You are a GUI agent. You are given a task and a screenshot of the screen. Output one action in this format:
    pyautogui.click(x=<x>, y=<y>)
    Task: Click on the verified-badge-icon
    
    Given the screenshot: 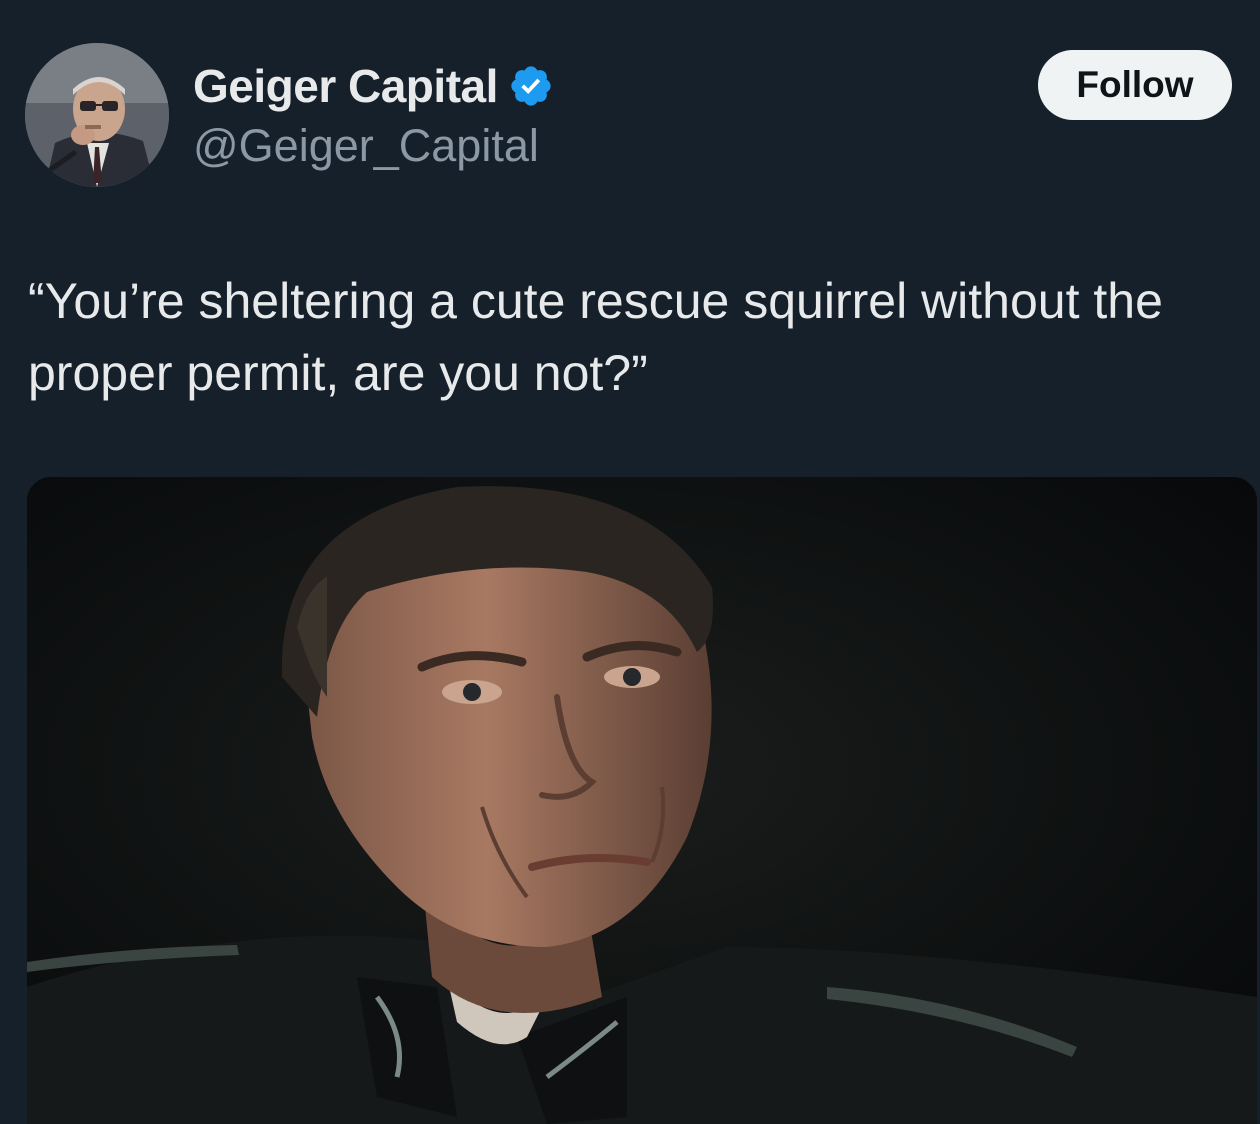 What is the action you would take?
    pyautogui.click(x=531, y=86)
    